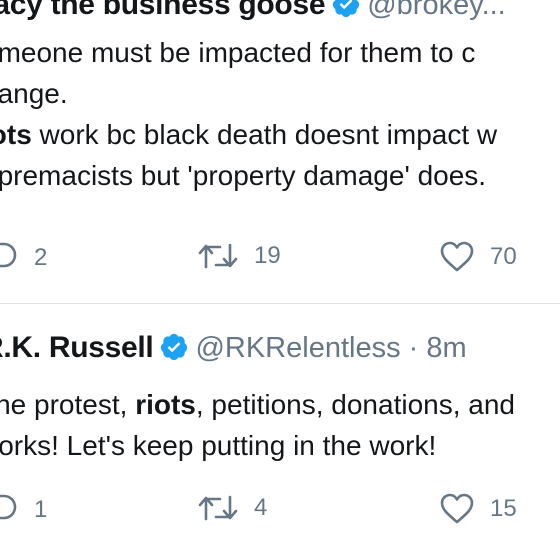  What do you see at coordinates (163, 10) in the screenshot?
I see `display-name: racy the business goose` at bounding box center [163, 10].